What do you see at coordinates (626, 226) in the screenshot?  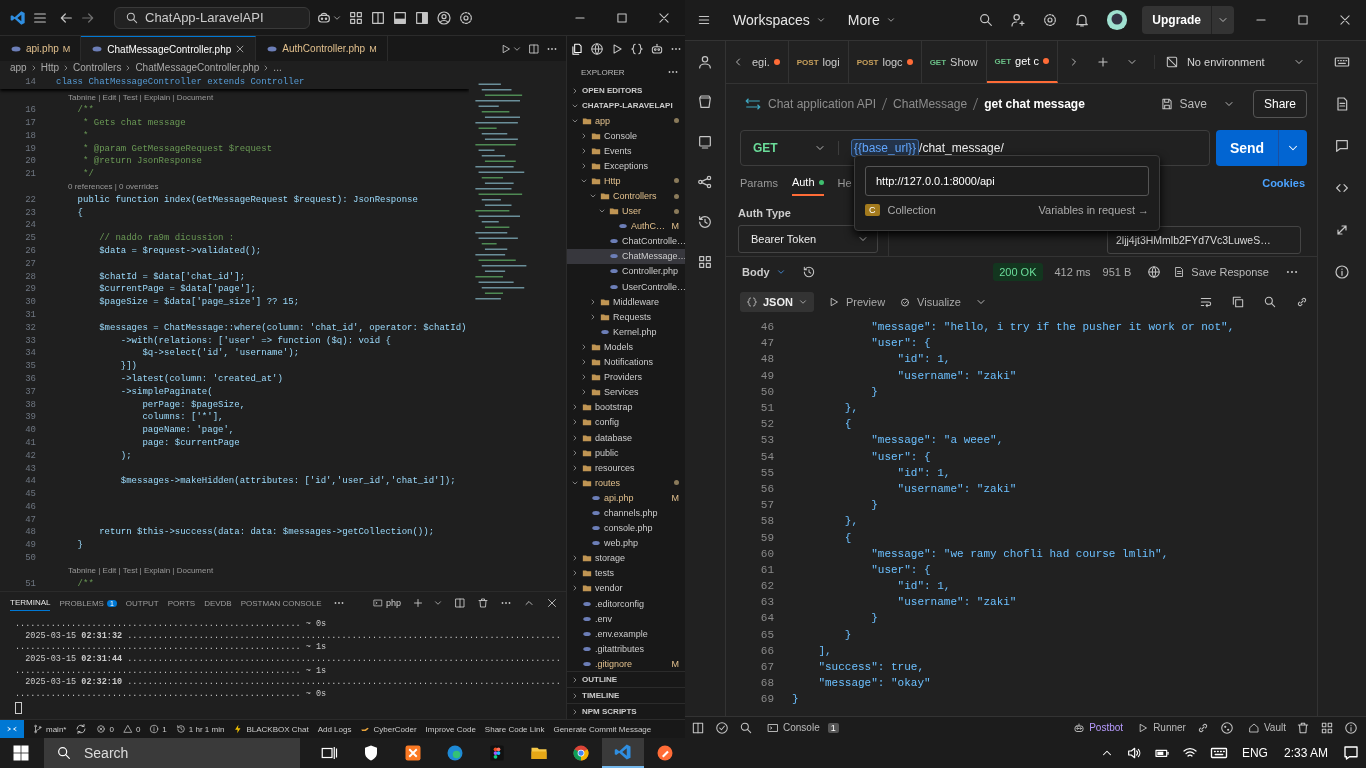 I see `file-tree-item: AuthC… M` at bounding box center [626, 226].